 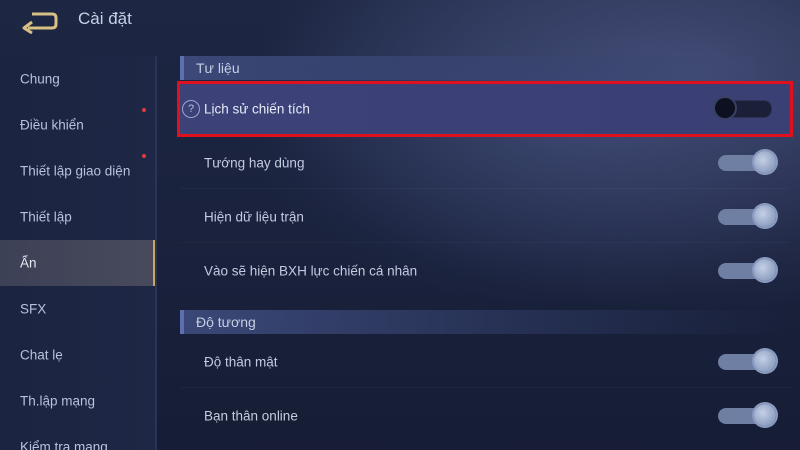 I want to click on help-icon: ?, so click(x=191, y=109).